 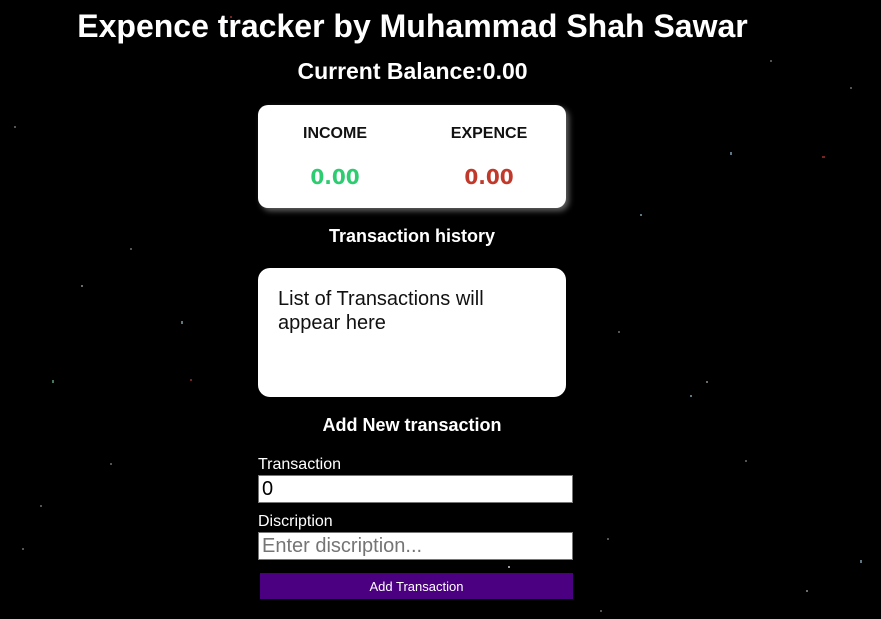 I want to click on add-transaction-button: Add Transaction, so click(x=416, y=586).